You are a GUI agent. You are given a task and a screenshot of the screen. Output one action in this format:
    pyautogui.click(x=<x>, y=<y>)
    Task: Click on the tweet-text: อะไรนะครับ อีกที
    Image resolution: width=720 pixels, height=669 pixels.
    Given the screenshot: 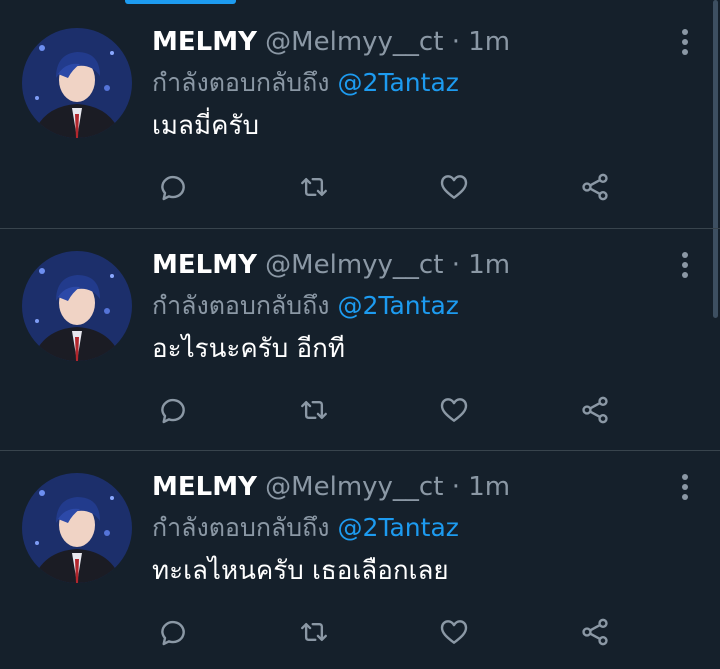 What is the action you would take?
    pyautogui.click(x=248, y=349)
    